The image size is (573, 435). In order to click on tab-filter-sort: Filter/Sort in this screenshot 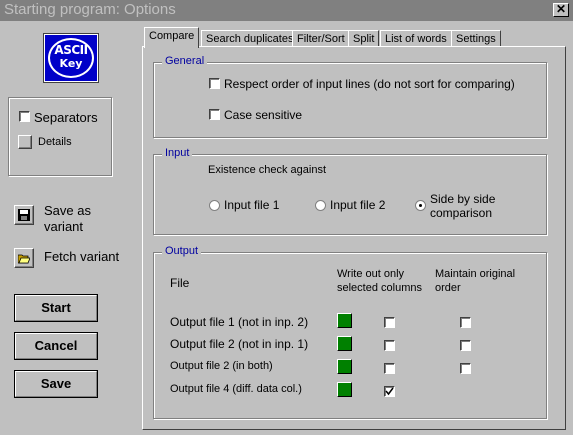, I will do `click(321, 38)`.